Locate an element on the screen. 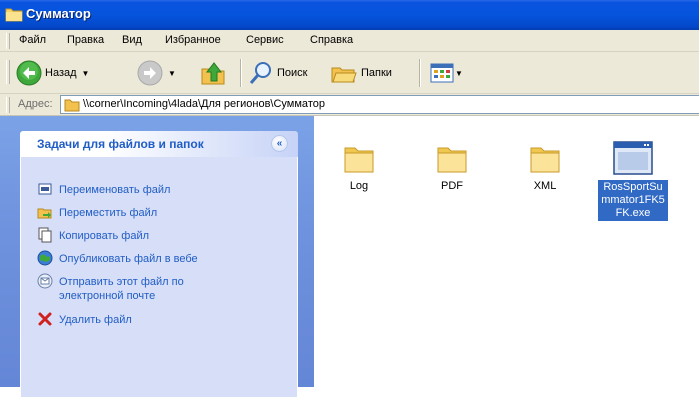  menubar-grip is located at coordinates (8, 41).